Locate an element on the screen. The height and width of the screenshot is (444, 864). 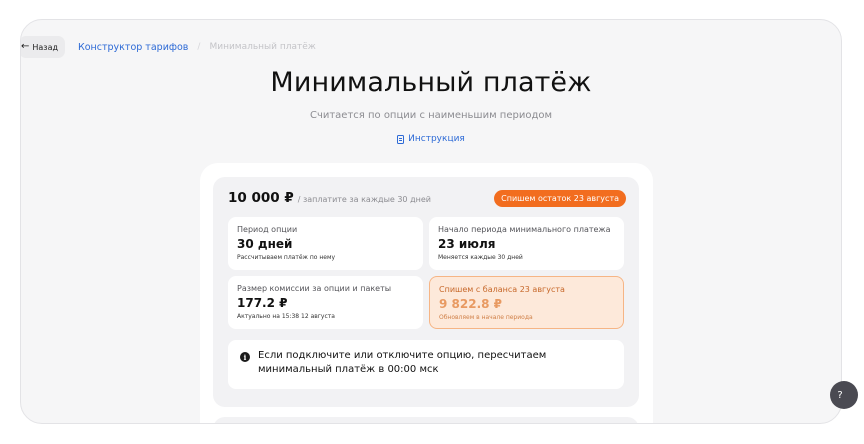
info-icon: i is located at coordinates (245, 357).